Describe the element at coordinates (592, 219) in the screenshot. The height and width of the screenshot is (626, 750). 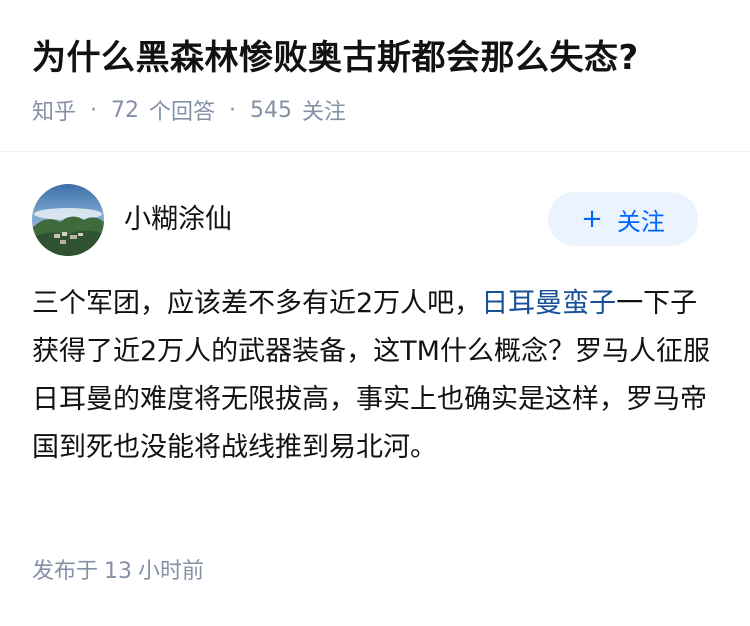
I see `plus-icon: +` at that location.